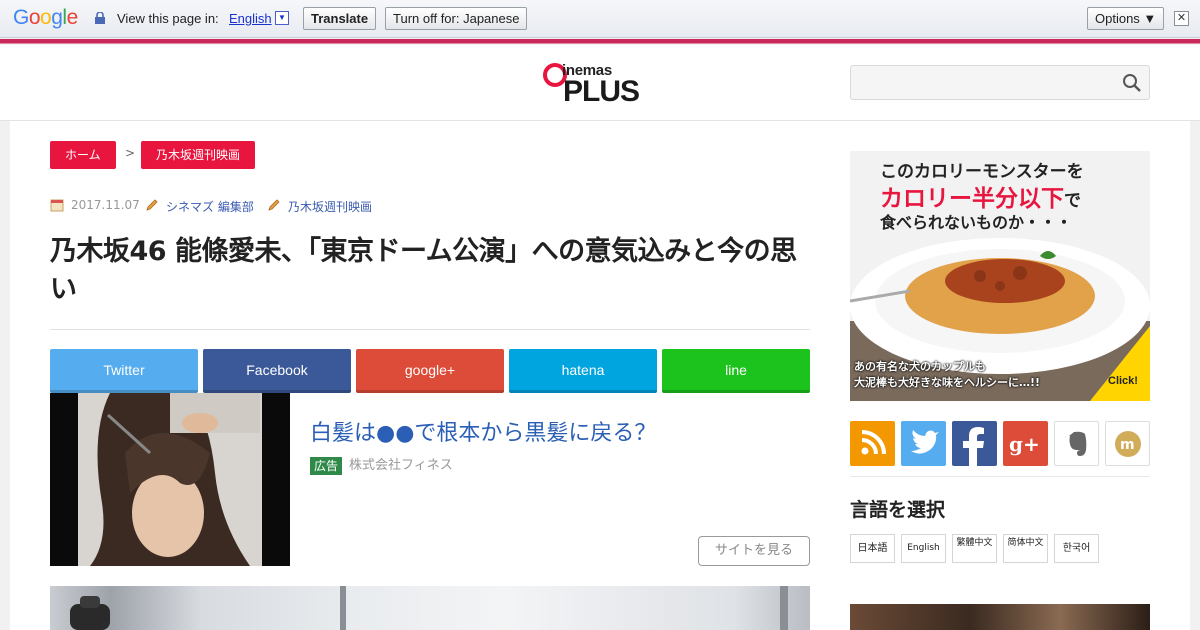 This screenshot has height=630, width=1200. I want to click on language-dropdown-icon: ▼, so click(282, 18).